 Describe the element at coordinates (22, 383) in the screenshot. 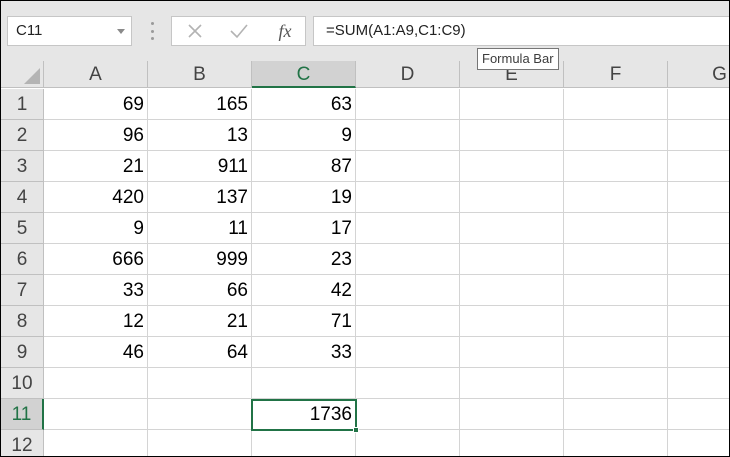

I see `row-header-10: 10` at that location.